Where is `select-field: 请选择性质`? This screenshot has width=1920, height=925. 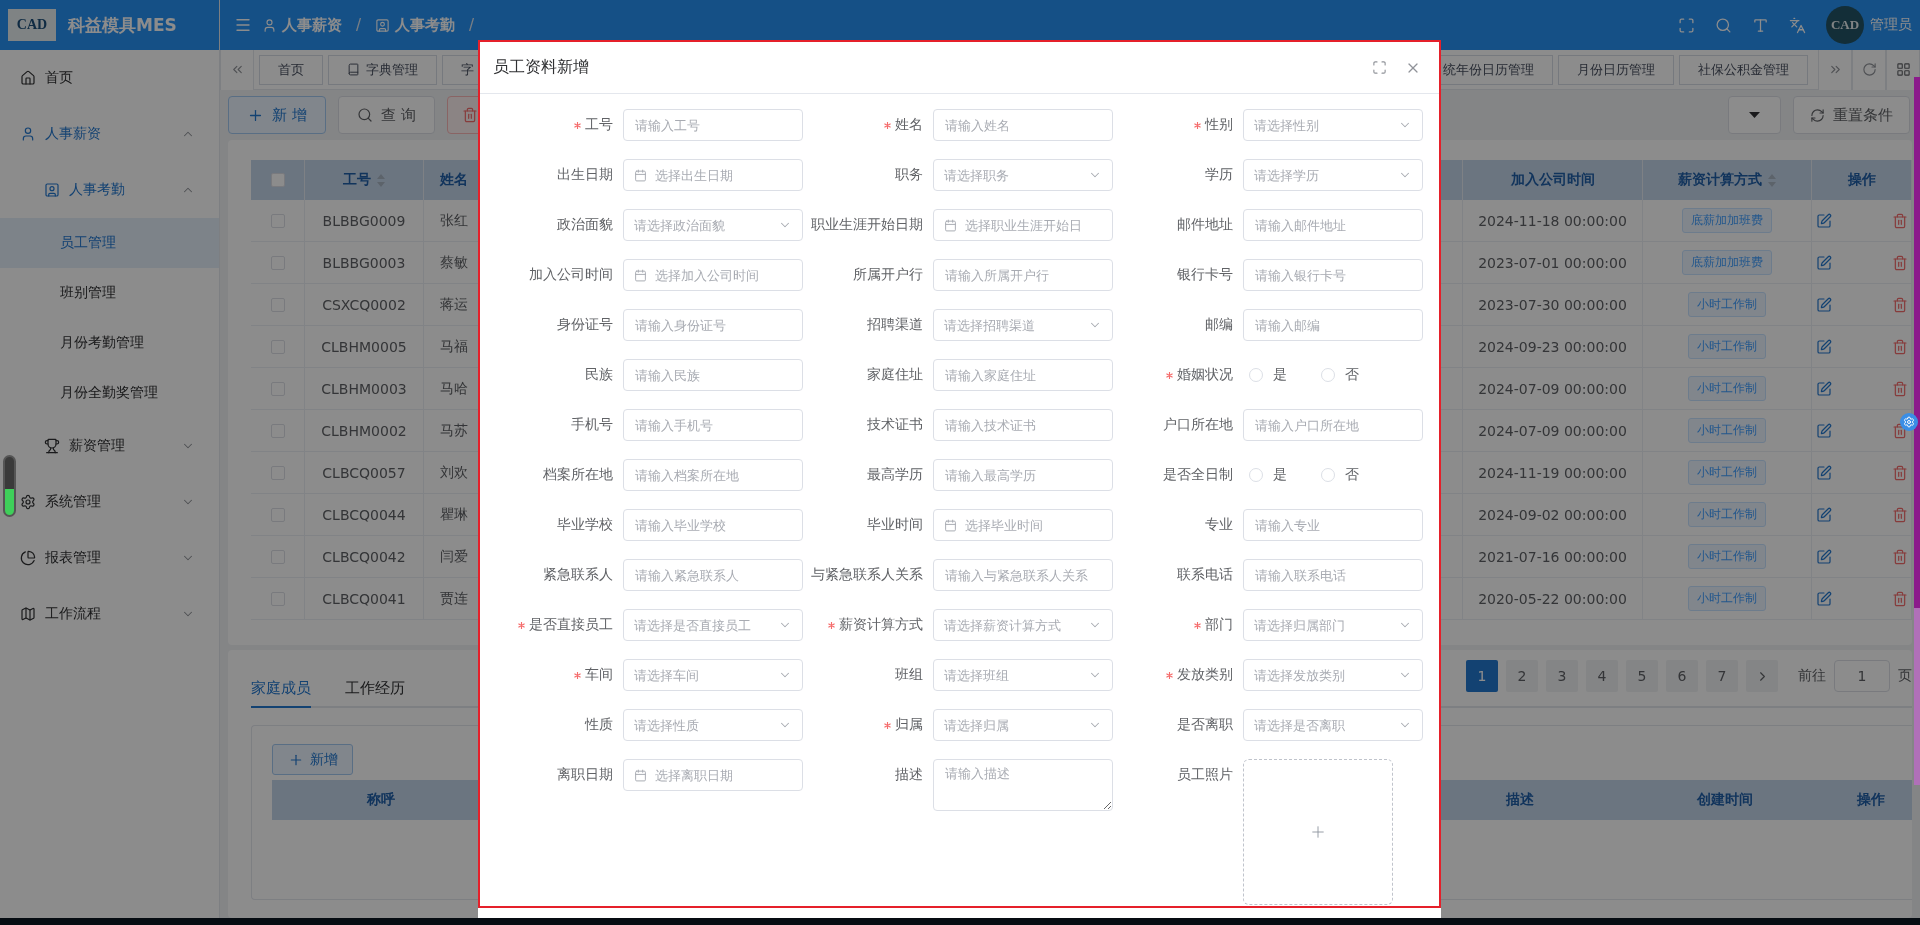
select-field: 请选择性质 is located at coordinates (713, 725).